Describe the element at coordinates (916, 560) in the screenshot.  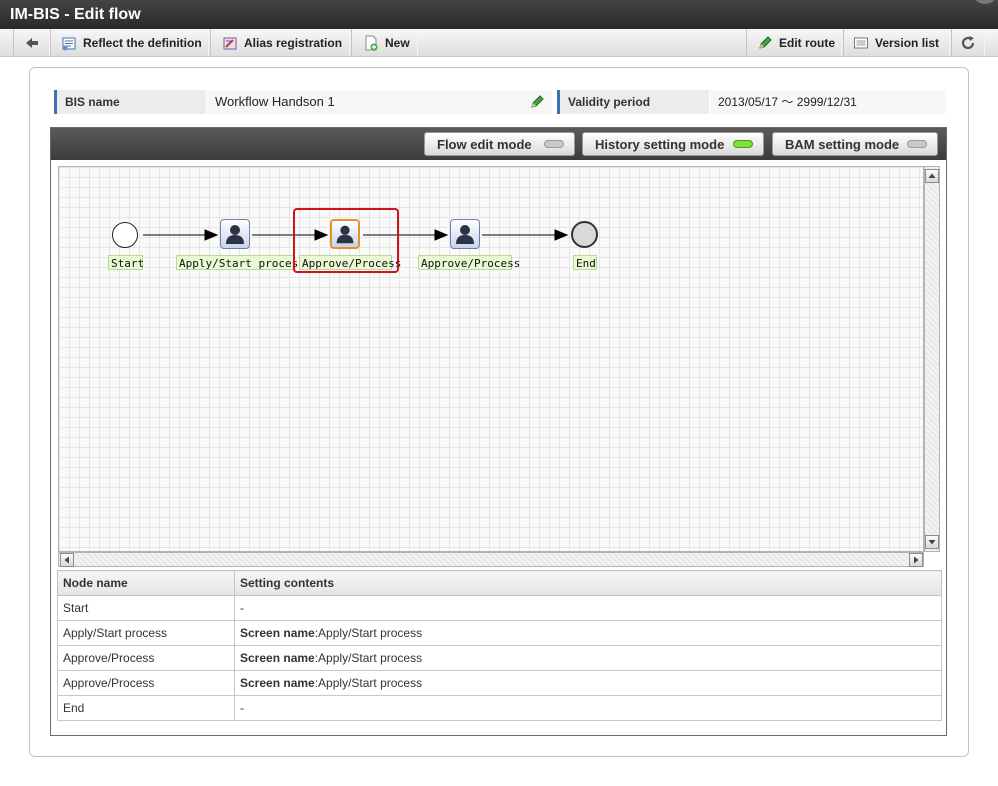
I see `scroll-right-arrow-icon` at that location.